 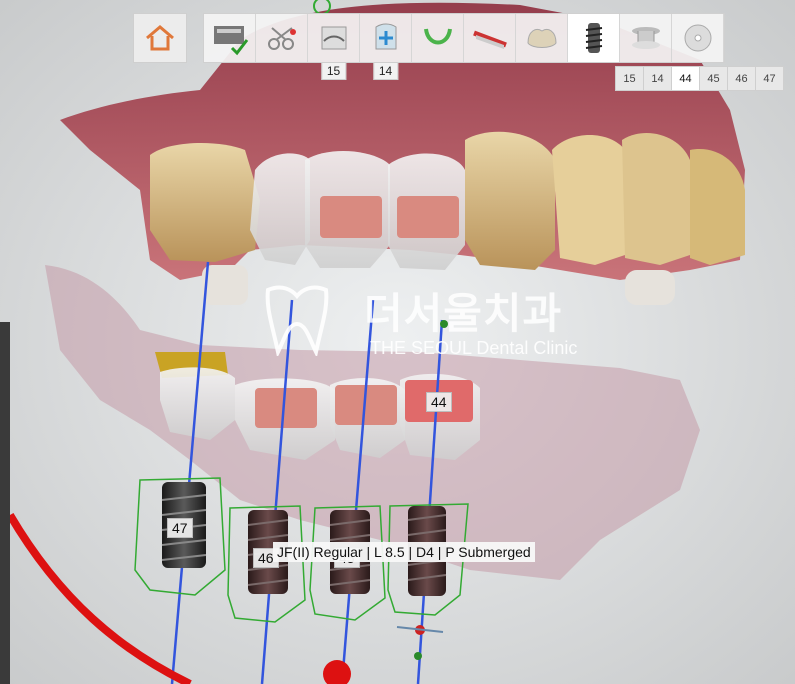 I want to click on step-arch-design, so click(x=438, y=38).